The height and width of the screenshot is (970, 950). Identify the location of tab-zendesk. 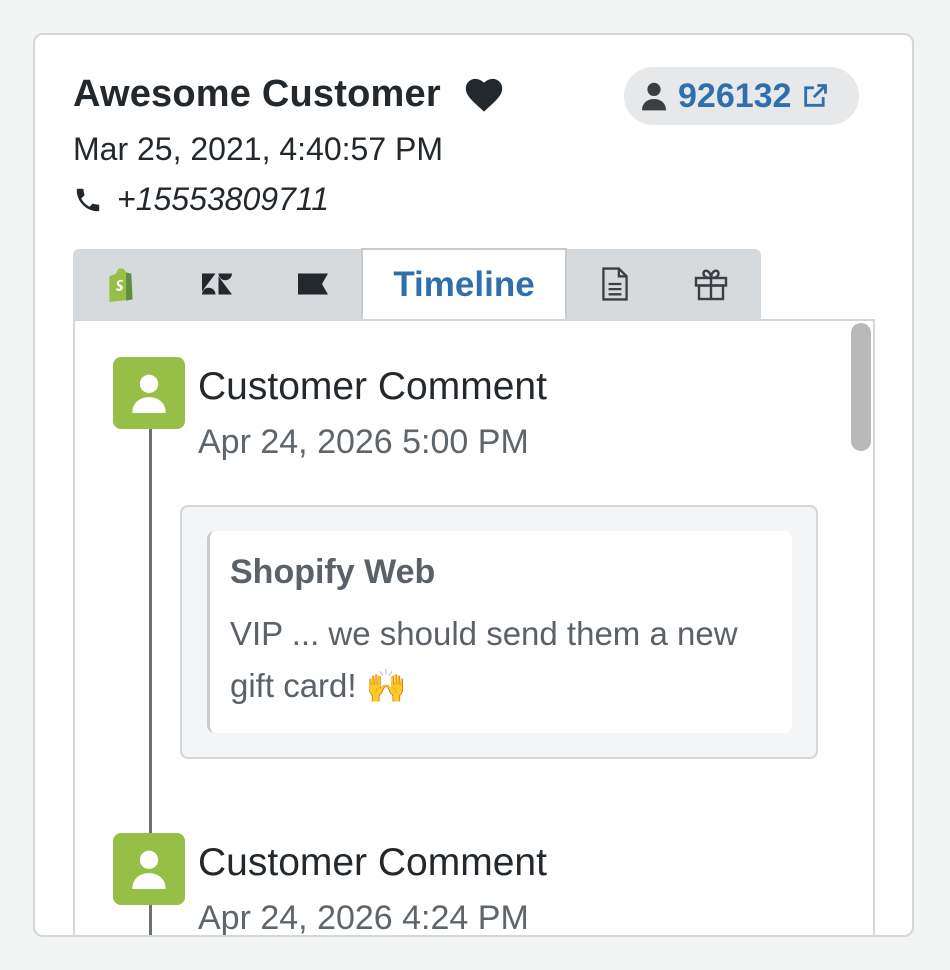
(217, 284).